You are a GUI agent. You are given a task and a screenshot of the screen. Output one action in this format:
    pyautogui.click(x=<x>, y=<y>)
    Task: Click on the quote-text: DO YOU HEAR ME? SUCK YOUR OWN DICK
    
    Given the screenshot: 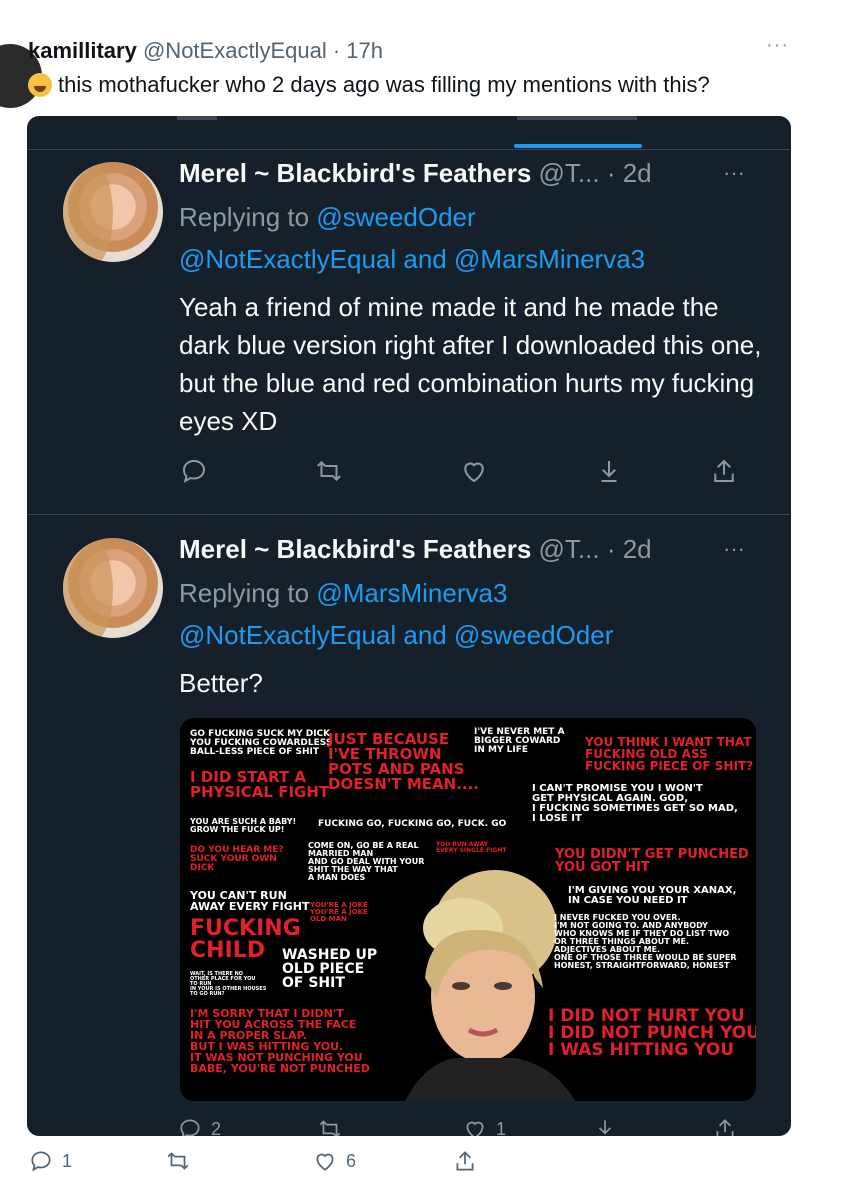 What is the action you would take?
    pyautogui.click(x=237, y=859)
    